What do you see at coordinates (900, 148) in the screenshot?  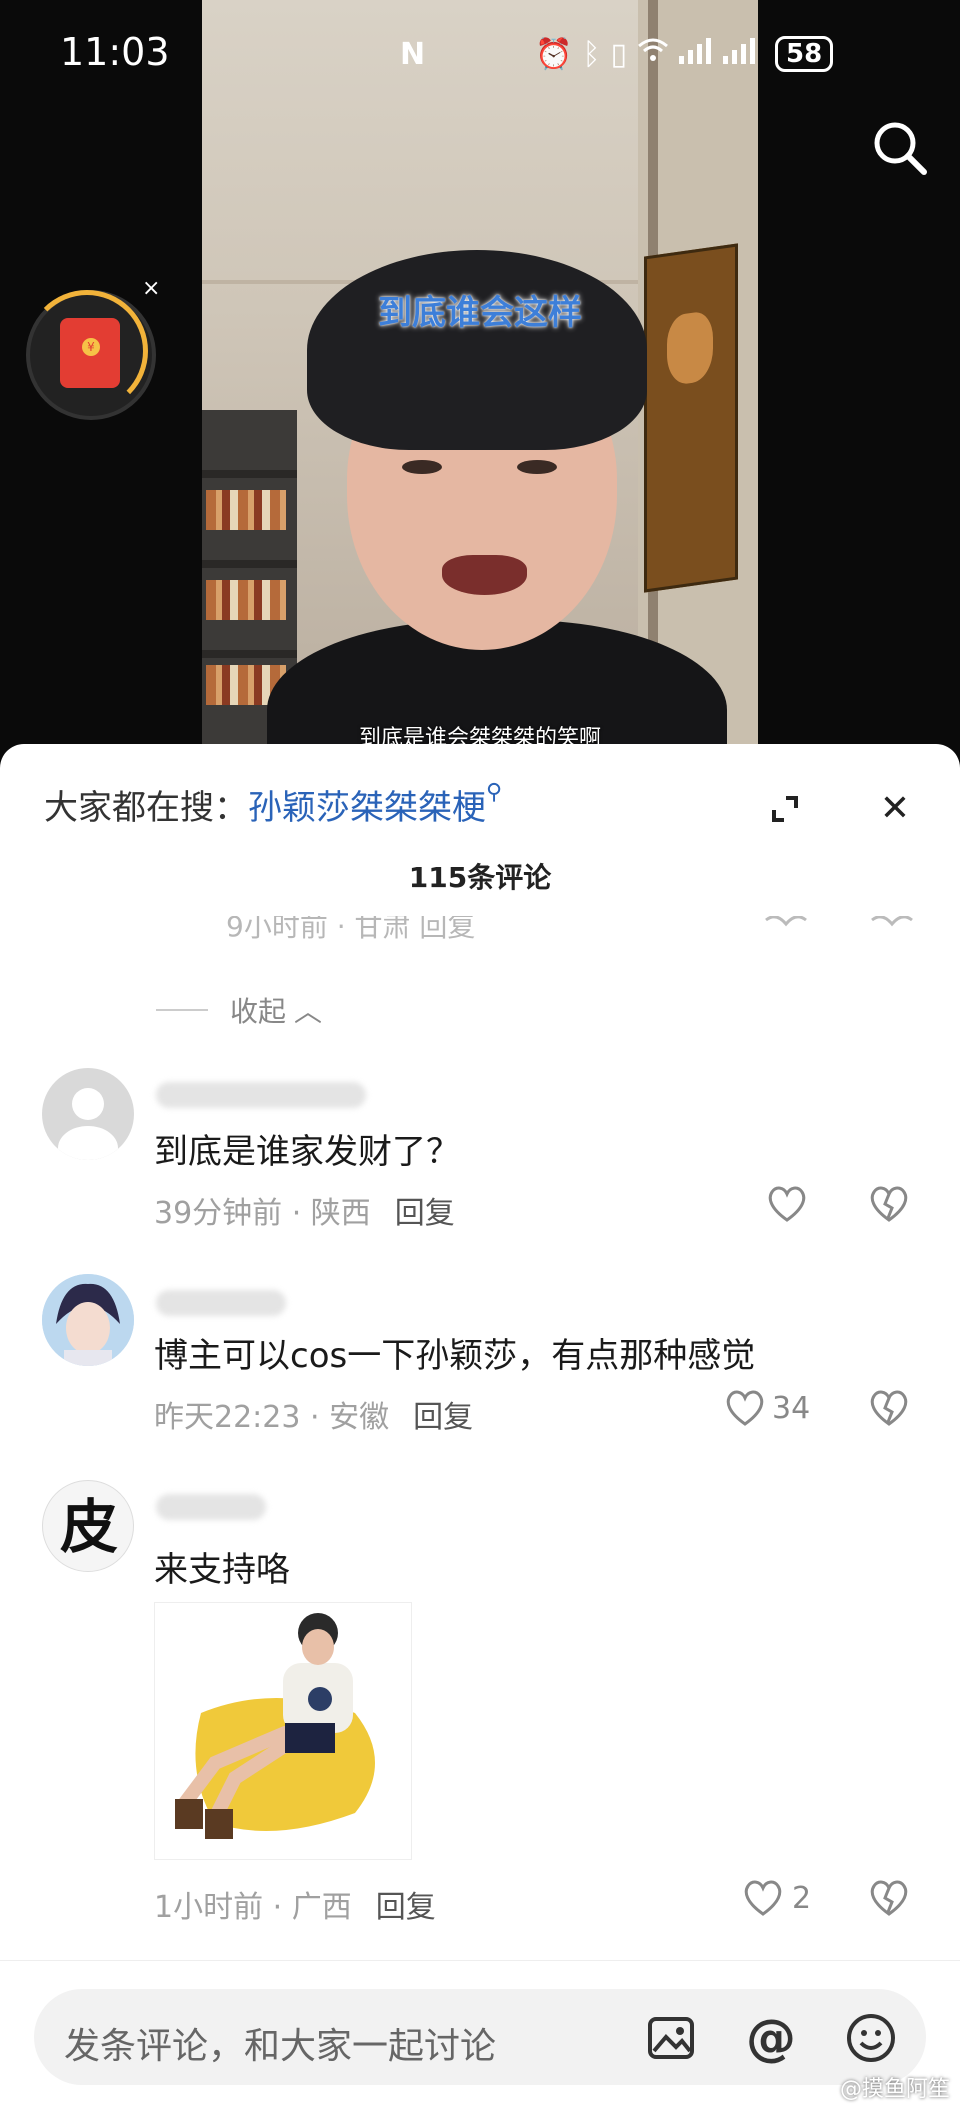 I see `search-icon` at bounding box center [900, 148].